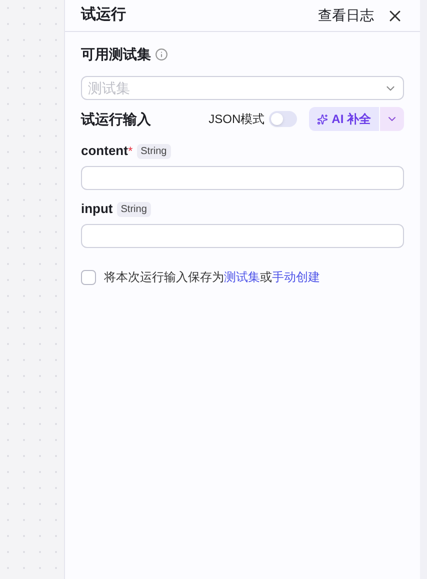 This screenshot has width=427, height=579. I want to click on manual-create-link: 手动创建, so click(296, 277).